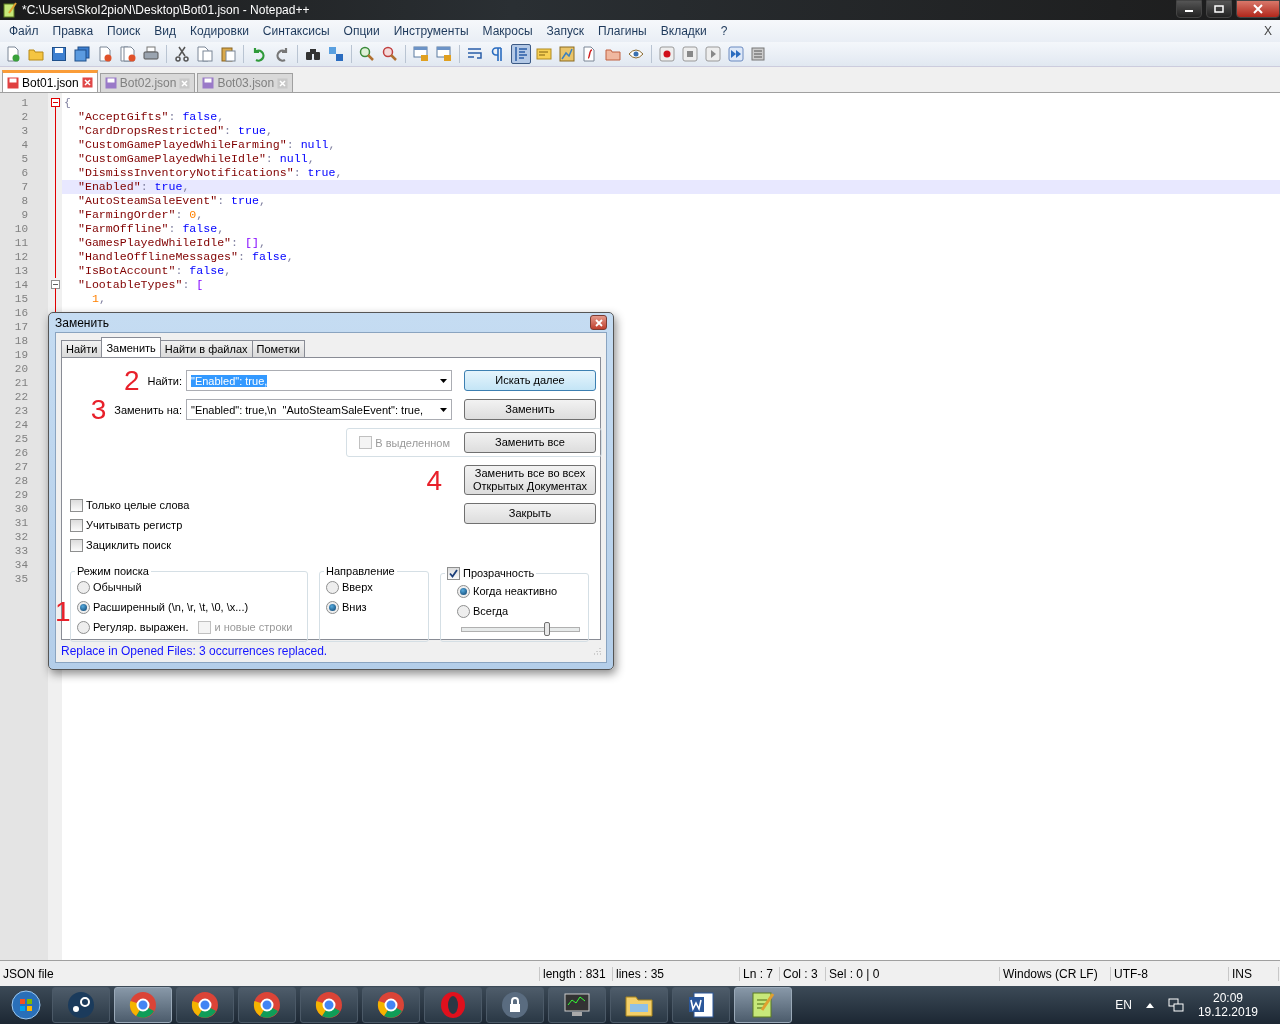  I want to click on field-label: Заменить на:, so click(148, 409).